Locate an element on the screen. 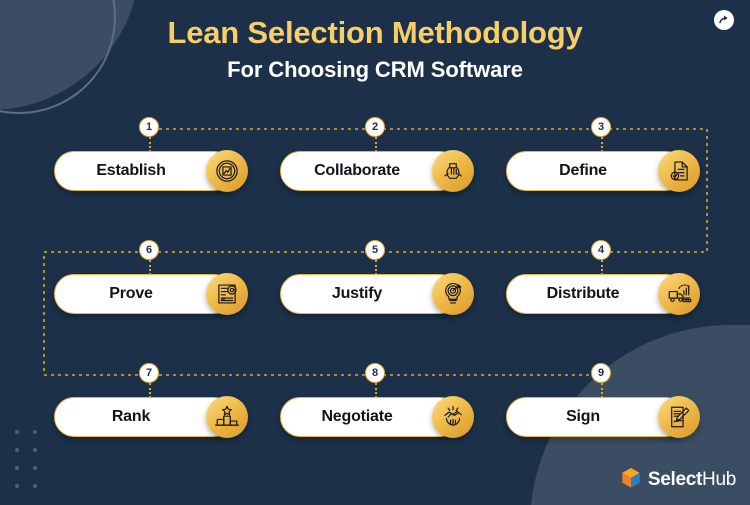  step-label: Define is located at coordinates (583, 170).